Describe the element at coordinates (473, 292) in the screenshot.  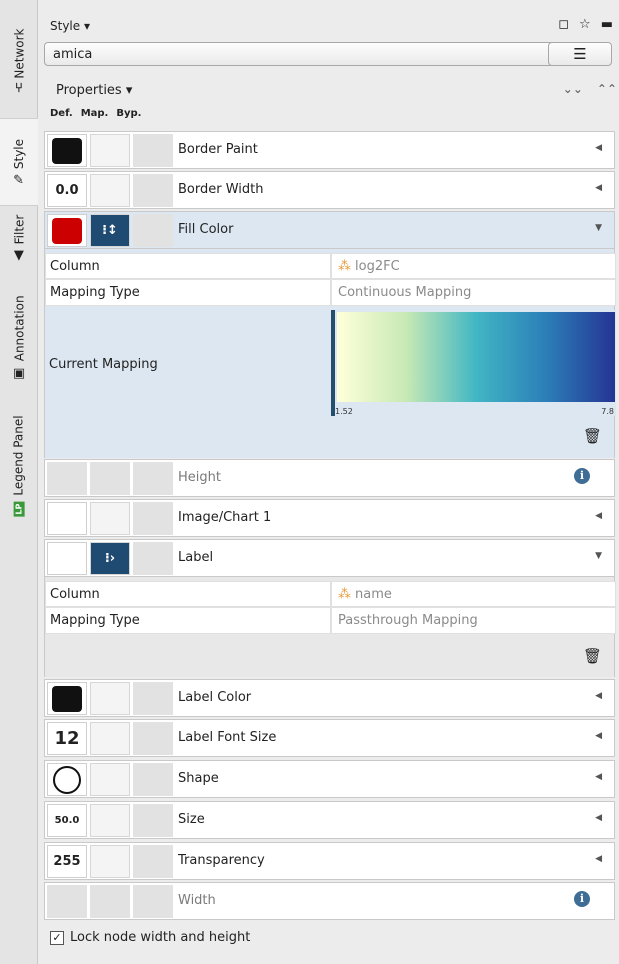
I see `mapping-type-select: Continuous Mapping` at that location.